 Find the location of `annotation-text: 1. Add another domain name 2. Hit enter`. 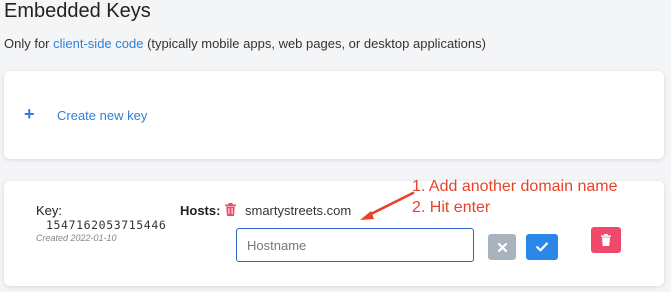

annotation-text: 1. Add another domain name 2. Hit enter is located at coordinates (539, 197).